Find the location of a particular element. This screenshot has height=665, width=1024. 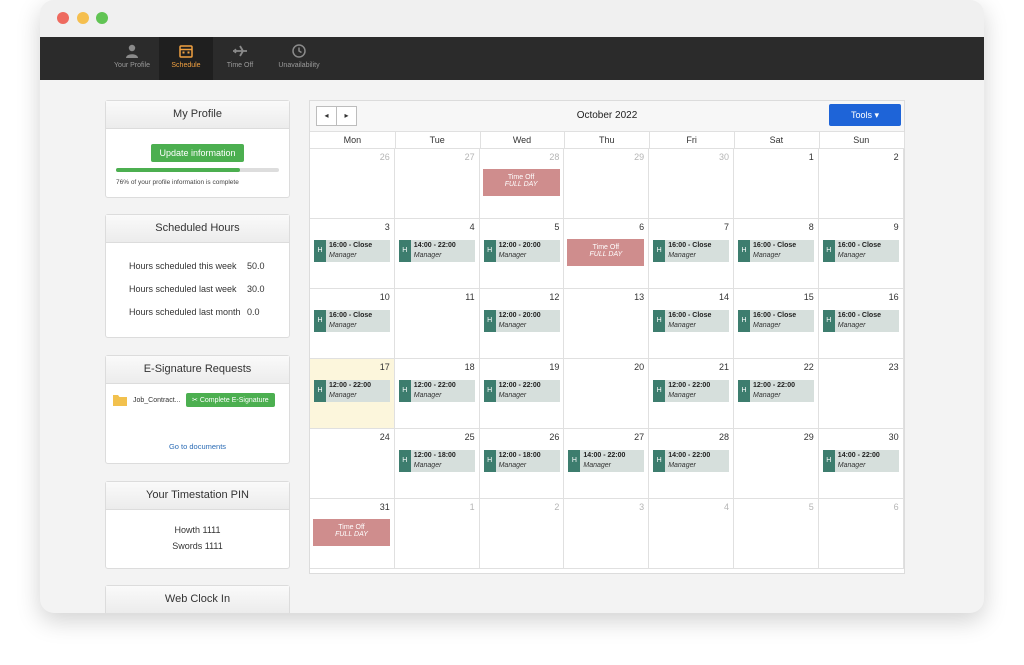

day-cell: 22 H 12:00 - 22:00 Manager is located at coordinates (776, 394).